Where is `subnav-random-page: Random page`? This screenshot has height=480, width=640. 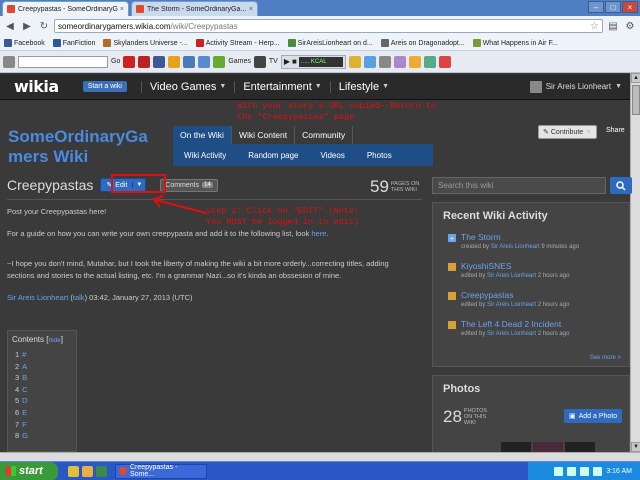 subnav-random-page: Random page is located at coordinates (273, 155).